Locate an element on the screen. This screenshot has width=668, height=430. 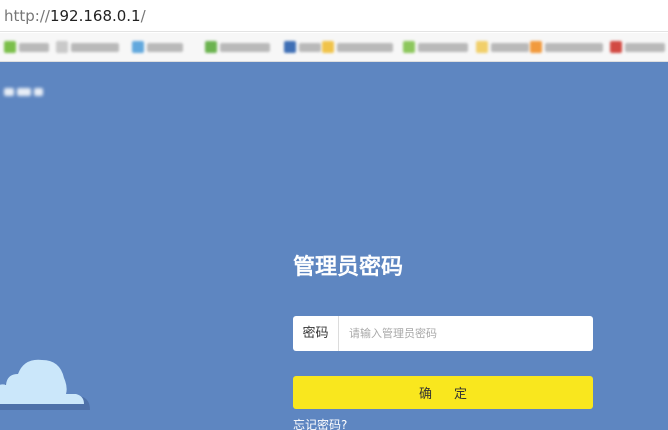
password-label: 密码 is located at coordinates (316, 333).